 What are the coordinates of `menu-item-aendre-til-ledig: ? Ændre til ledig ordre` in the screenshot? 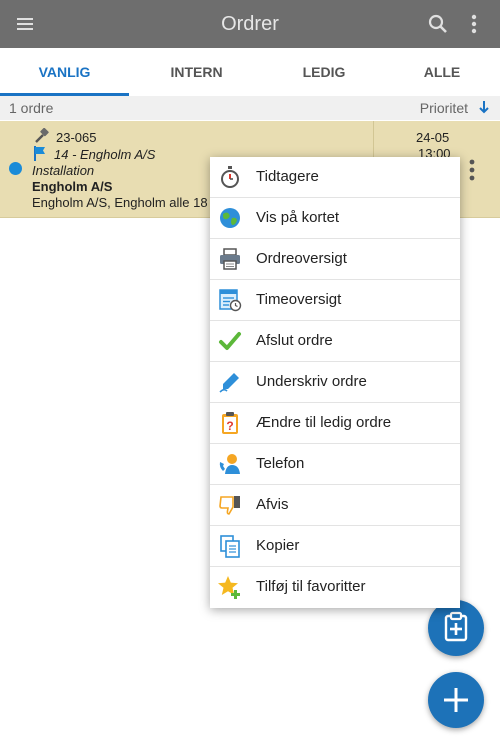 It's located at (335, 423).